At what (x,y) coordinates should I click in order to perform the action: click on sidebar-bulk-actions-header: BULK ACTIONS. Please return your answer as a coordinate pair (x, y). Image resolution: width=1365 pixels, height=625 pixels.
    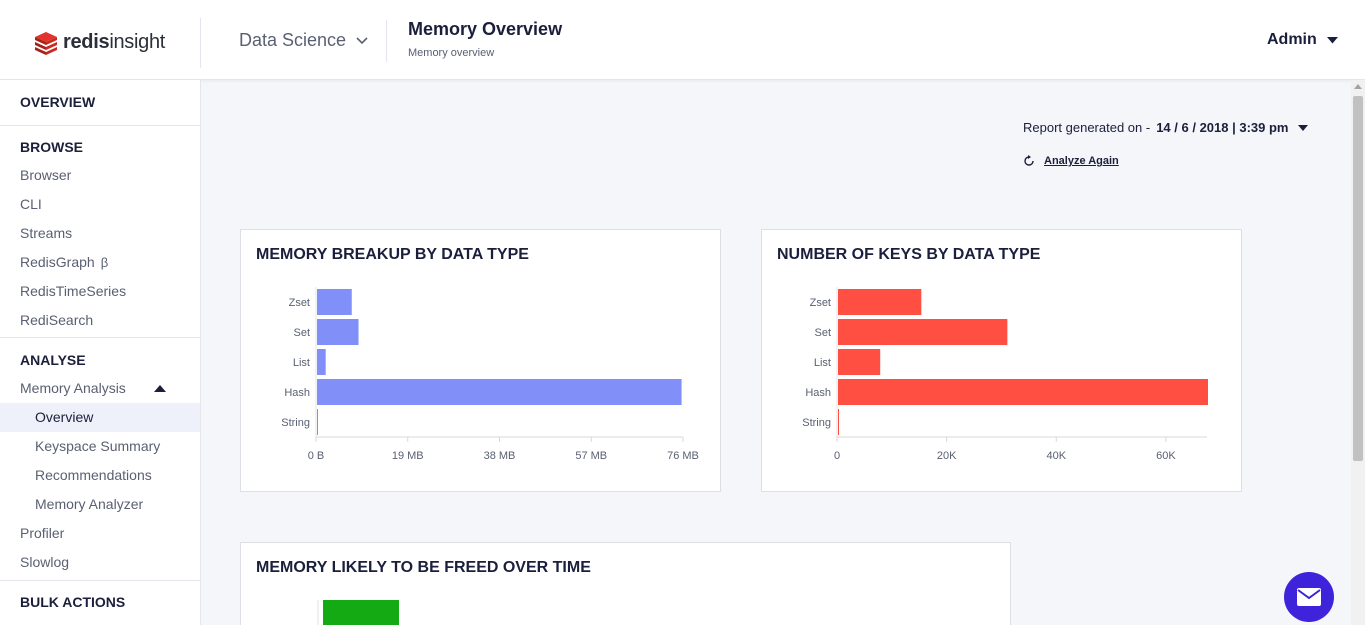
    Looking at the image, I should click on (62, 602).